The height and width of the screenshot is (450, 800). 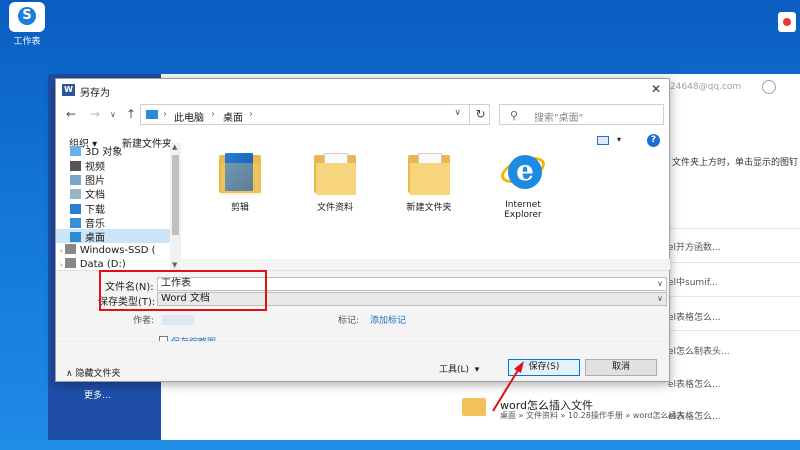 What do you see at coordinates (27, 42) in the screenshot?
I see `desktop-icon-label: 工作表` at bounding box center [27, 42].